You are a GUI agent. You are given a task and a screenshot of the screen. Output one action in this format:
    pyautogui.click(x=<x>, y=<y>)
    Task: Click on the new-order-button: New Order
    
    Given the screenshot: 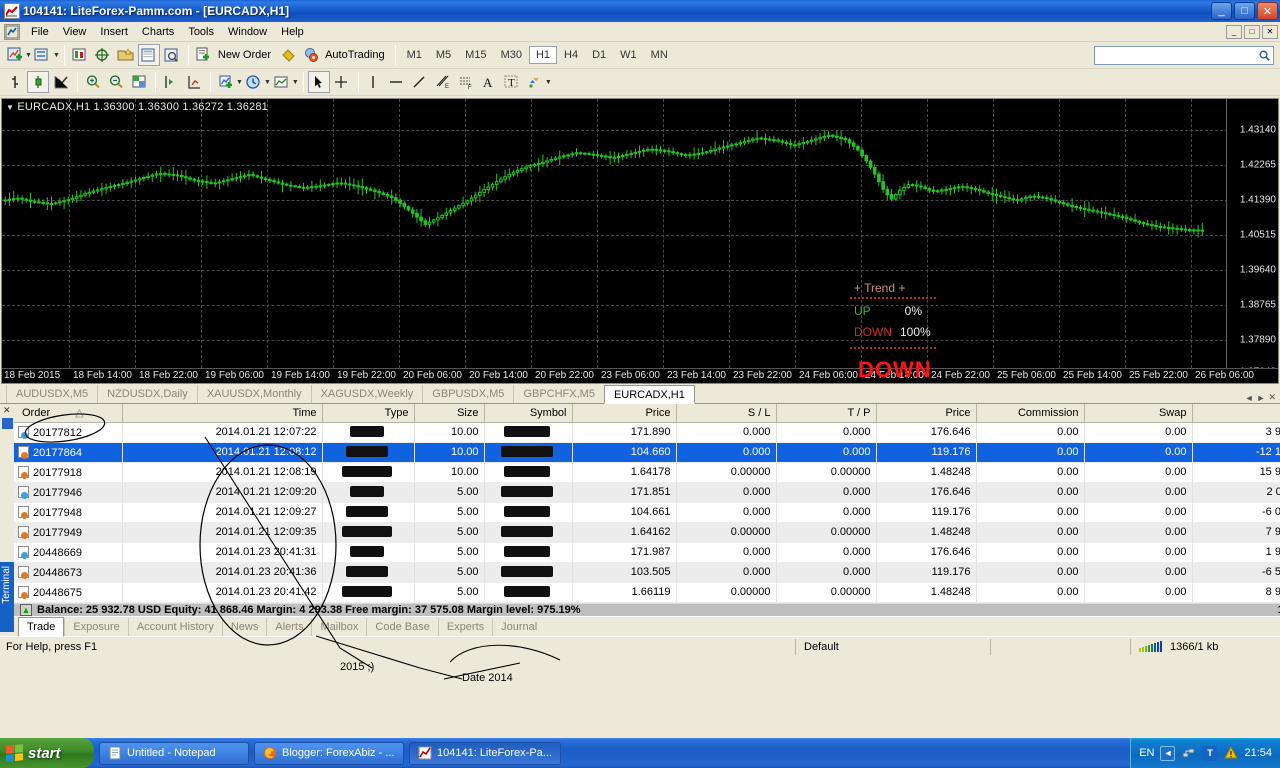 What is the action you would take?
    pyautogui.click(x=235, y=55)
    